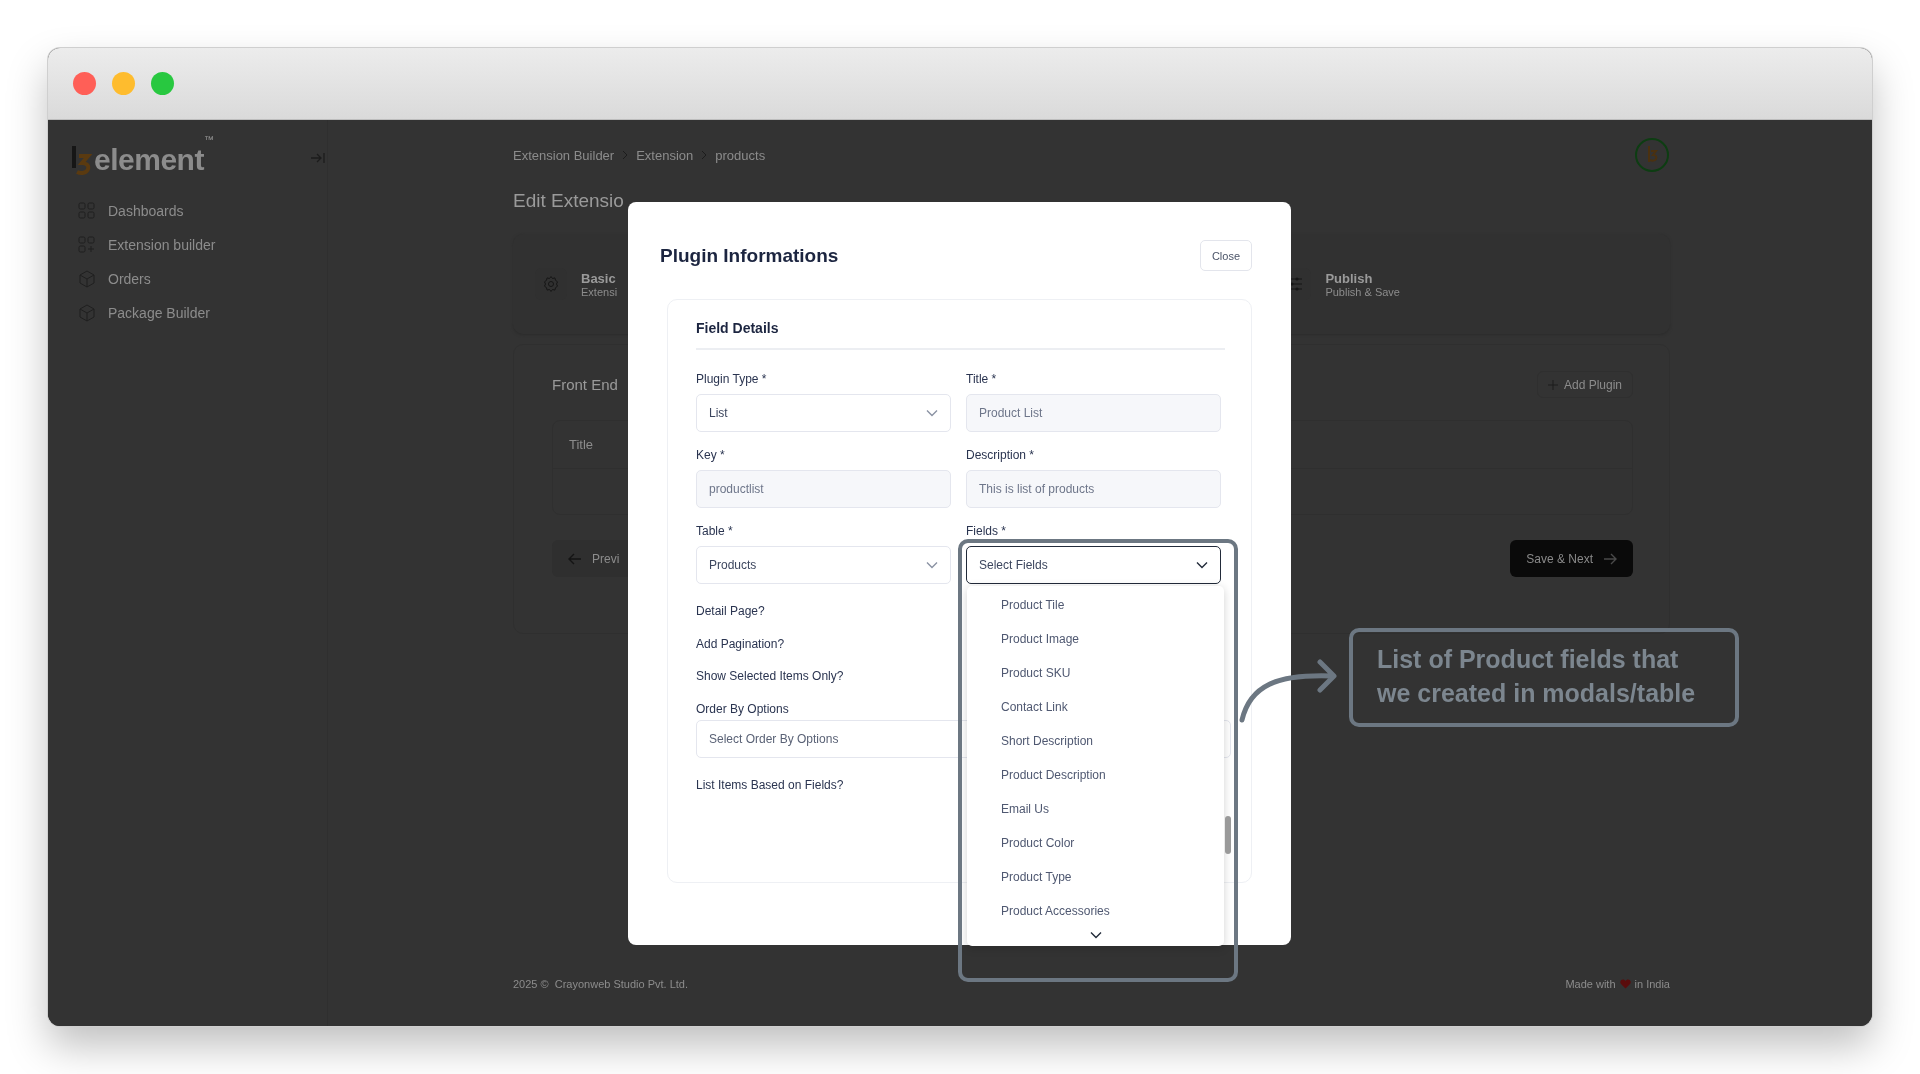  I want to click on step-title: Publish, so click(1349, 278).